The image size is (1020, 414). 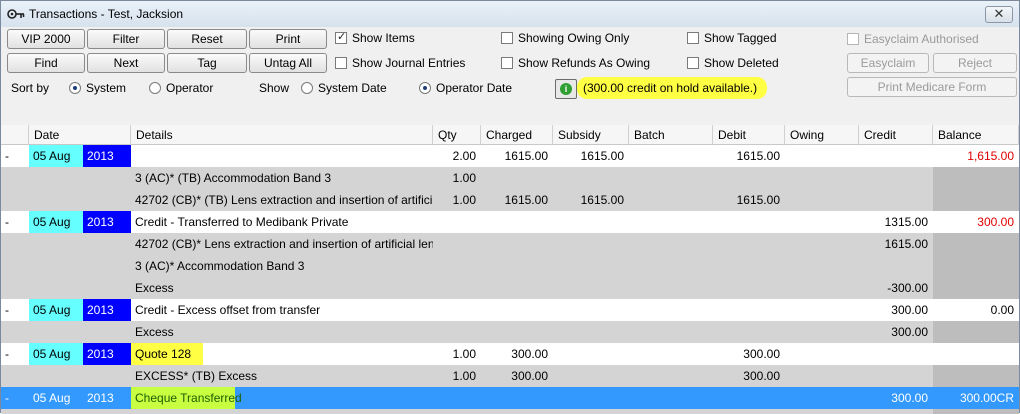 I want to click on reset-button: Reset, so click(x=207, y=39).